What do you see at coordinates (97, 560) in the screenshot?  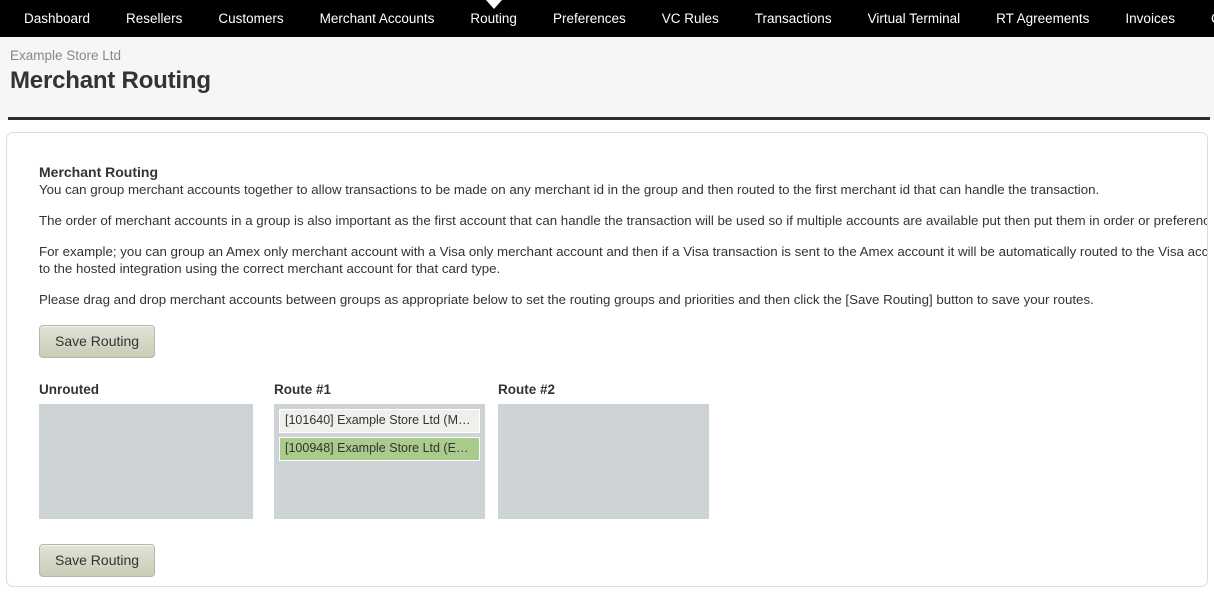 I see `save-routing-button-bottom: Save Routing` at bounding box center [97, 560].